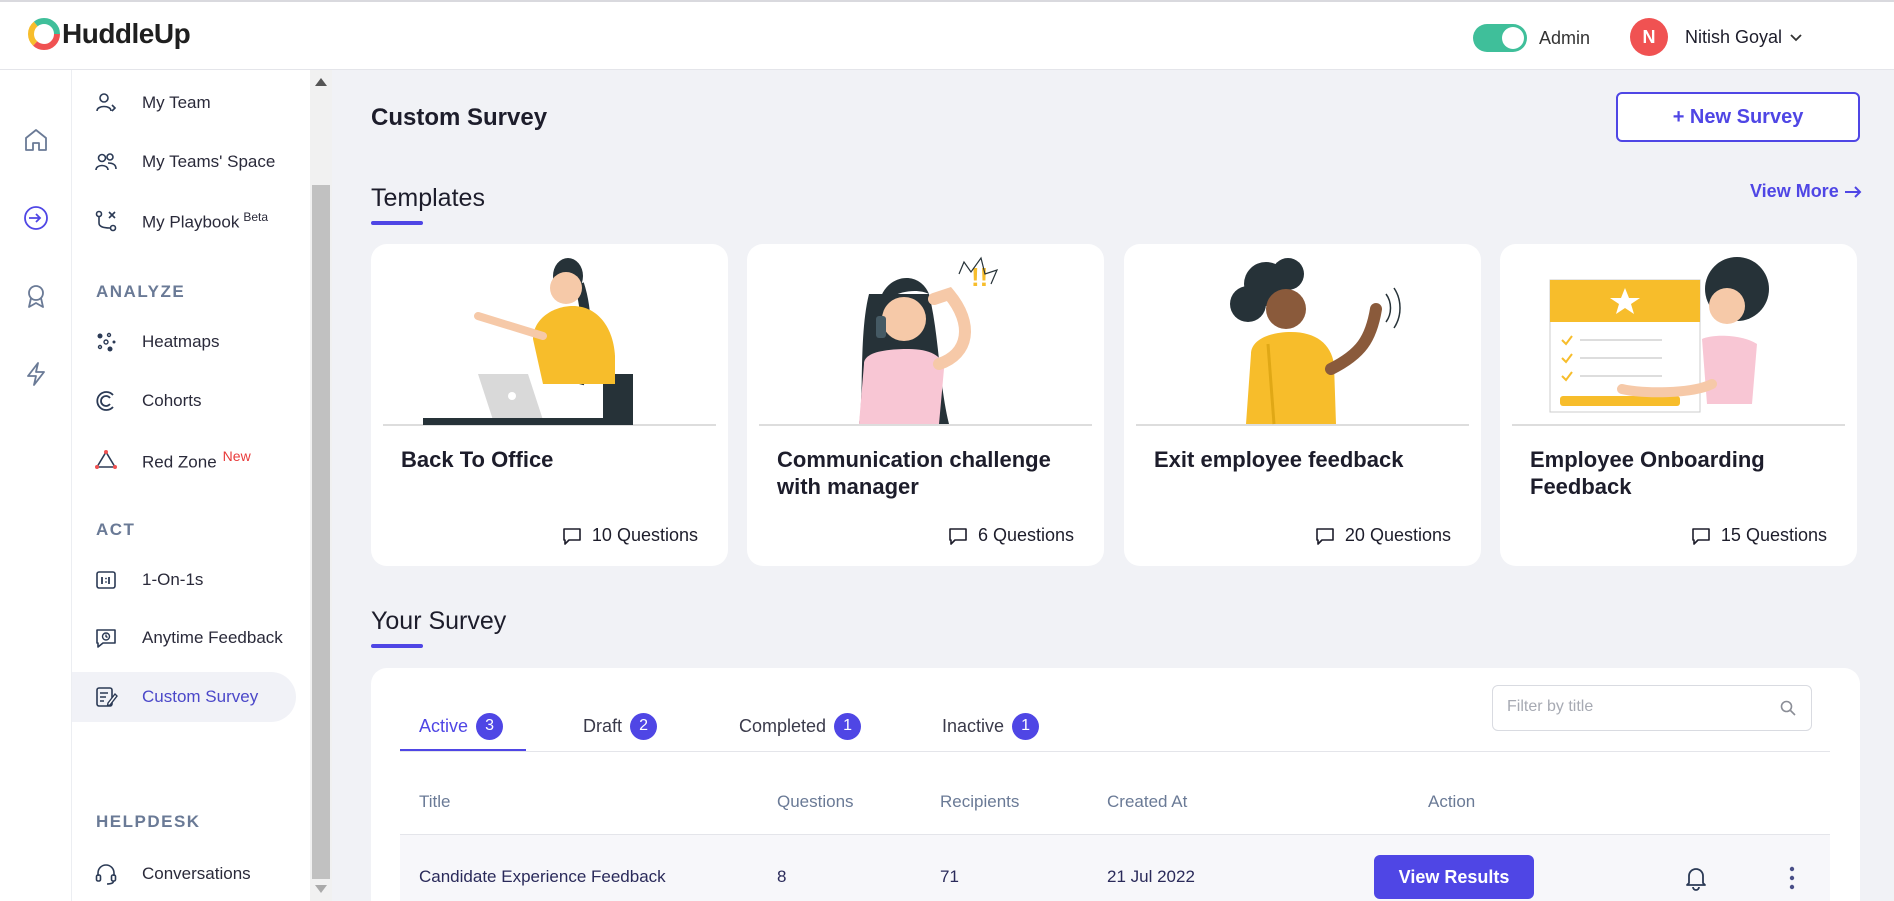  I want to click on view-more-link: View More, so click(1806, 191).